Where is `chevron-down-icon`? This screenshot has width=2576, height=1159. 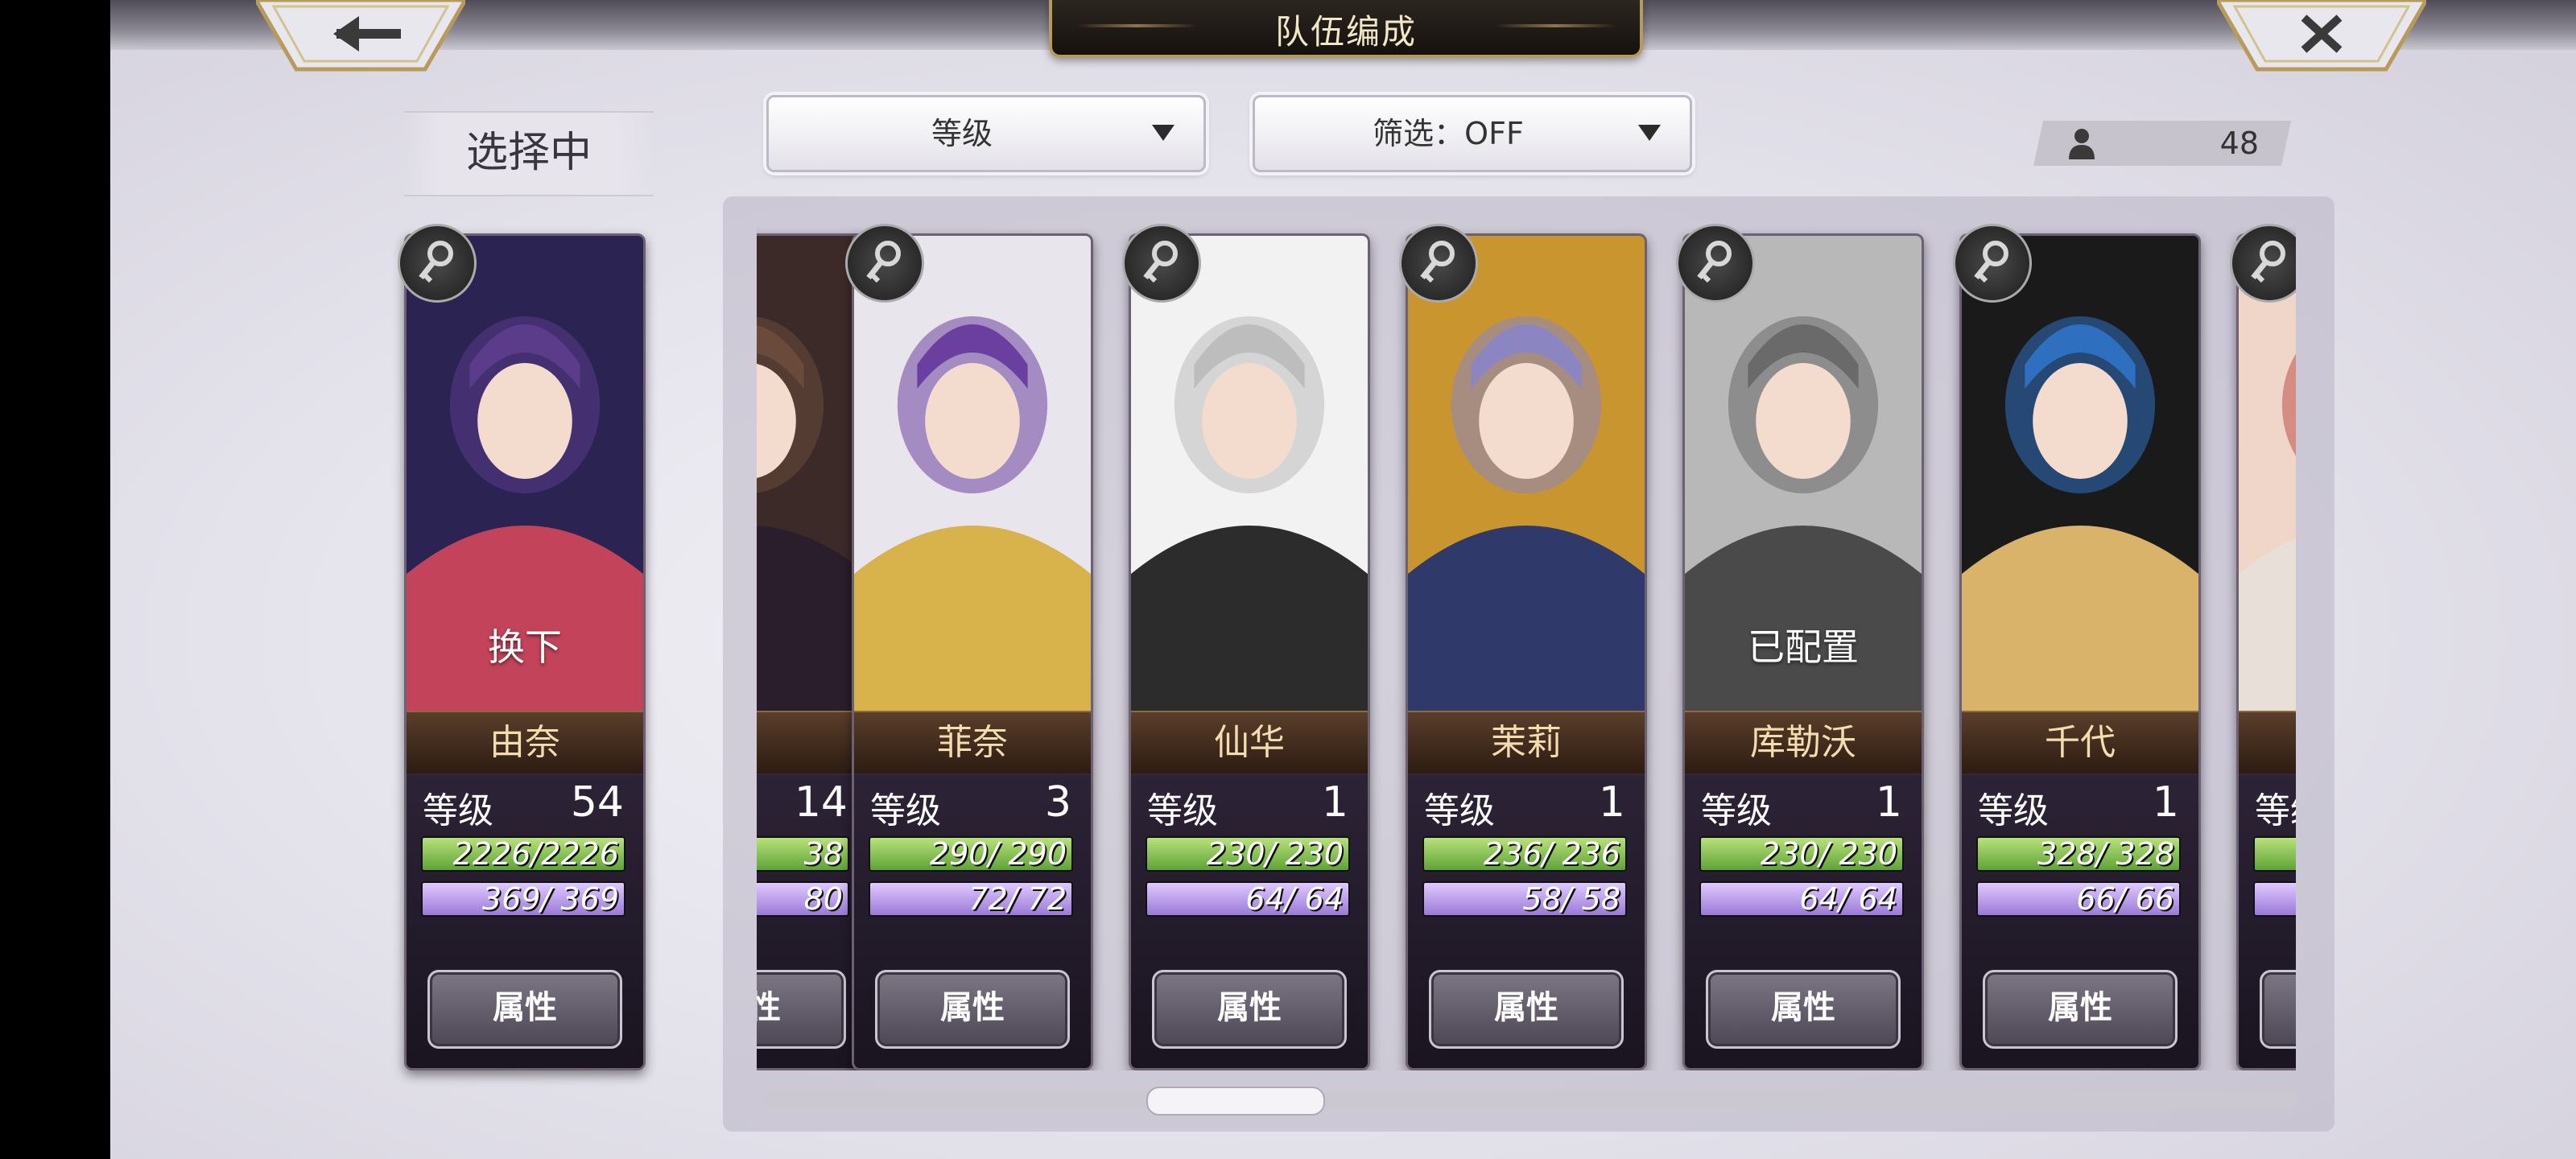
chevron-down-icon is located at coordinates (1163, 133).